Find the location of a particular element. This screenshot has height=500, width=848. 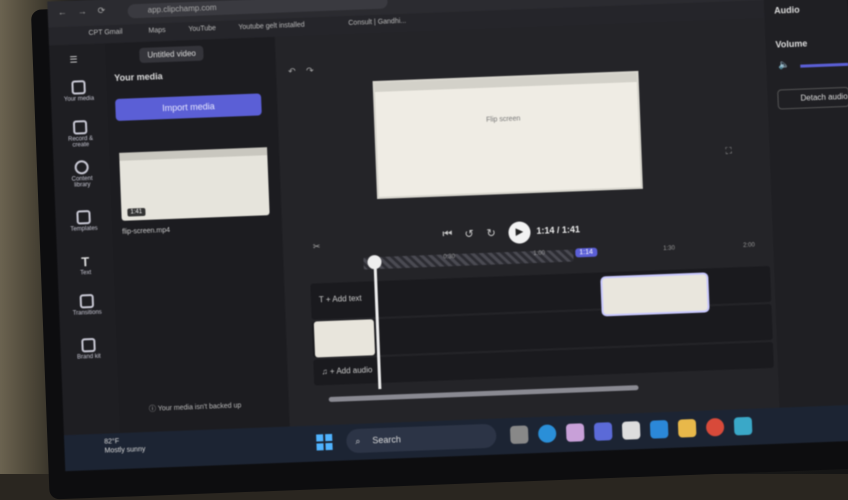

text-icon: T is located at coordinates (85, 262).